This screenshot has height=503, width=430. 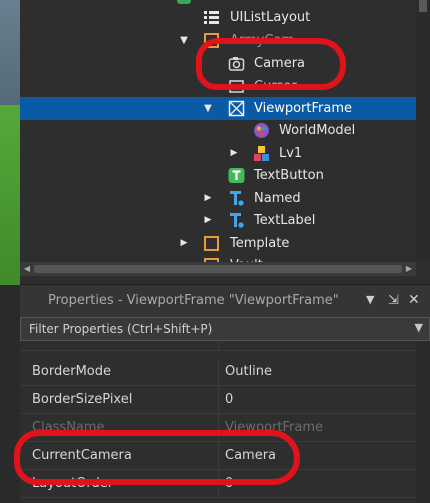 I want to click on tree-item-label: ViewportFrame, so click(x=303, y=108).